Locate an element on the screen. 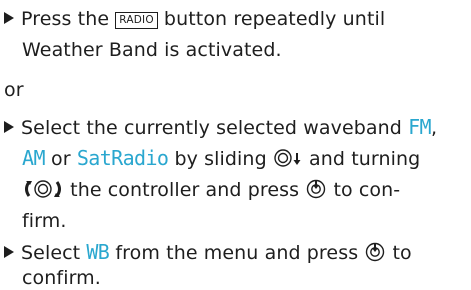 This screenshot has height=290, width=471. step-3-line-2: confirm. is located at coordinates (61, 278).